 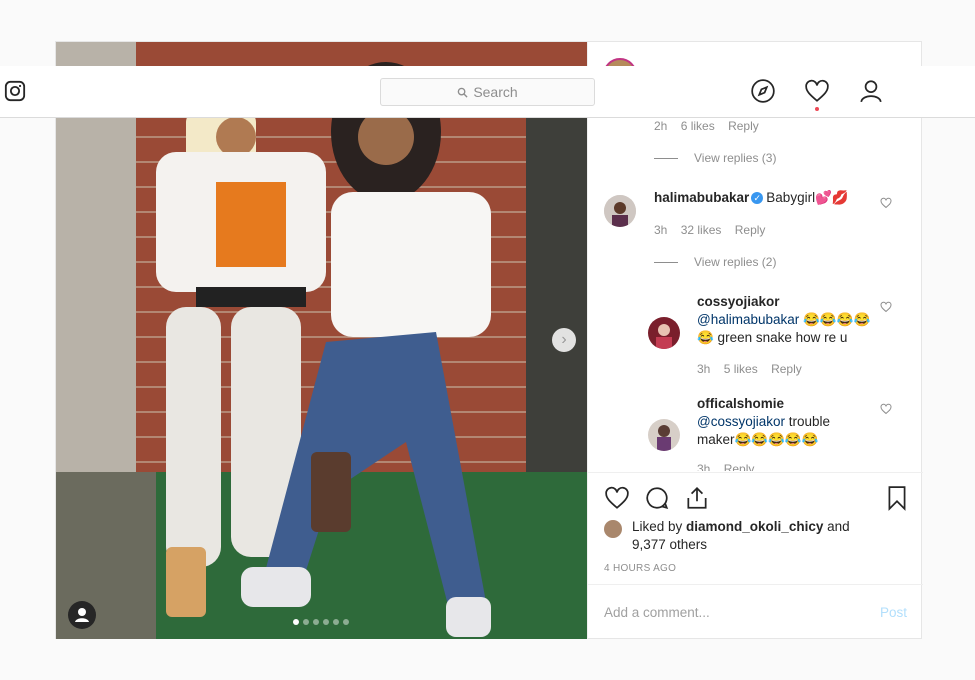 I want to click on comment-username: officalshomie, so click(x=740, y=403).